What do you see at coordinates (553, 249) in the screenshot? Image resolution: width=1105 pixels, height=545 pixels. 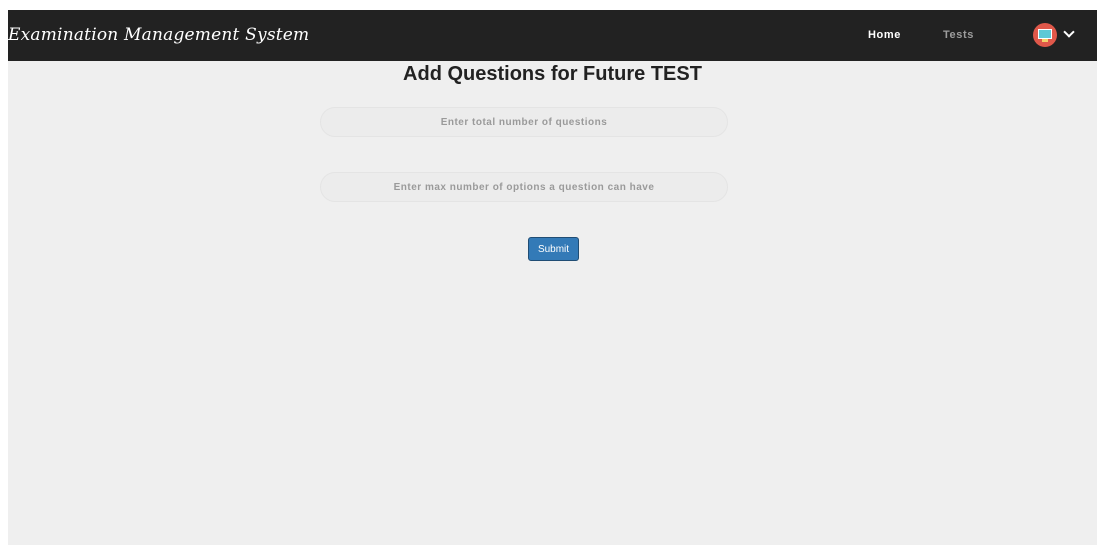 I see `submit-button: Submit` at bounding box center [553, 249].